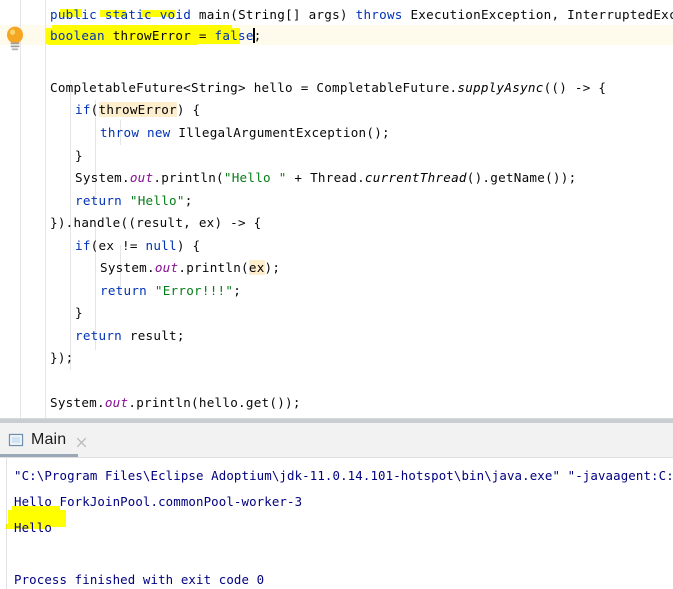 This screenshot has height=589, width=673. I want to click on code-line-2: boolean throwError = false;, so click(156, 36).